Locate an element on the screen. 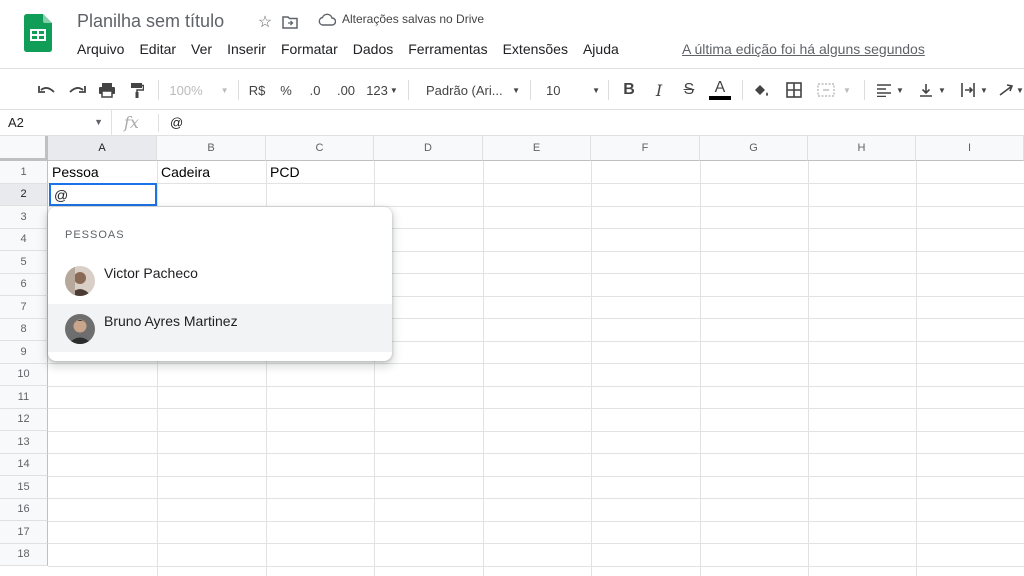 The image size is (1024, 576). column-header-i: I is located at coordinates (970, 148).